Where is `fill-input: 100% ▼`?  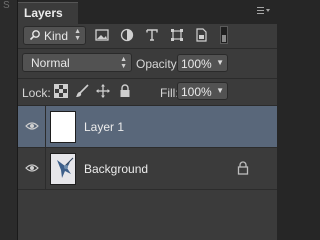
fill-input: 100% ▼ is located at coordinates (202, 91).